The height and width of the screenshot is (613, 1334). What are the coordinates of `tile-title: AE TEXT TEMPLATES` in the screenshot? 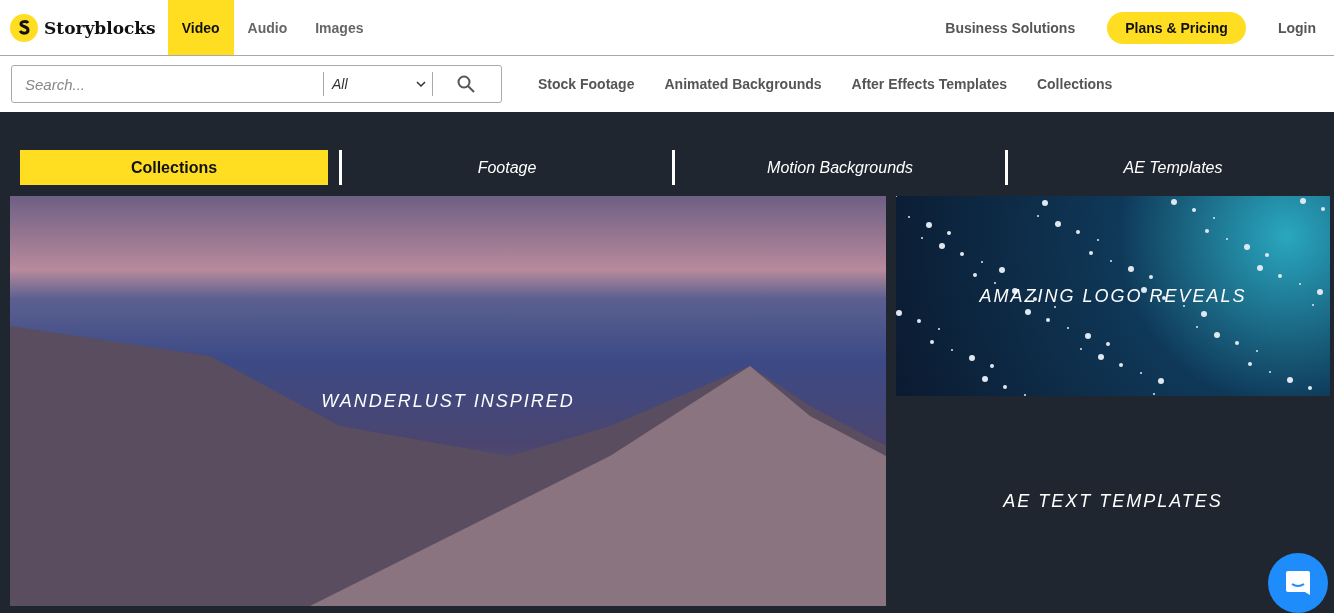 It's located at (1113, 501).